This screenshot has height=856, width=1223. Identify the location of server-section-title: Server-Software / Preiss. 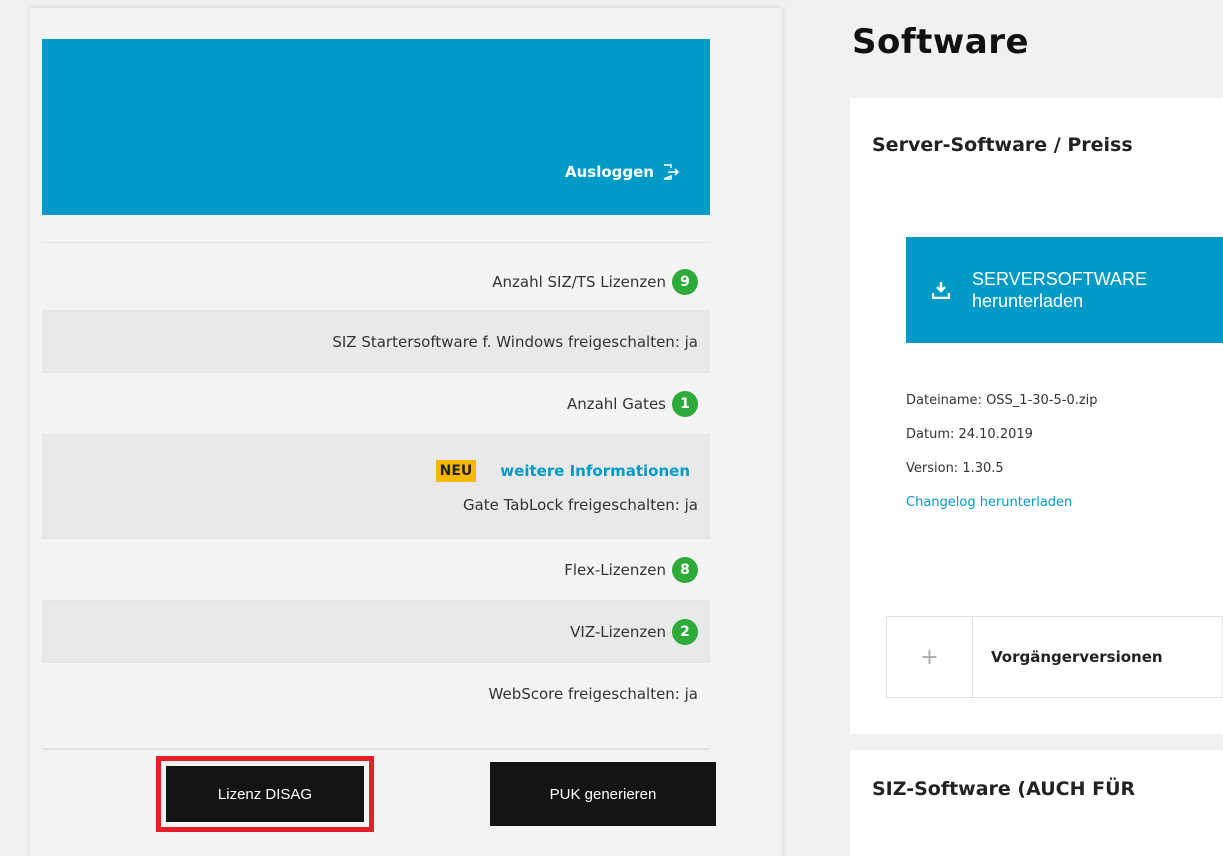
(1002, 145).